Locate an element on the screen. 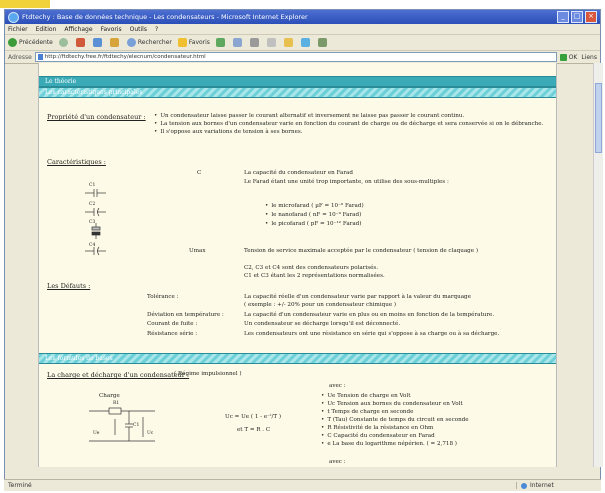  avec-label-2: avec : is located at coordinates (337, 462).